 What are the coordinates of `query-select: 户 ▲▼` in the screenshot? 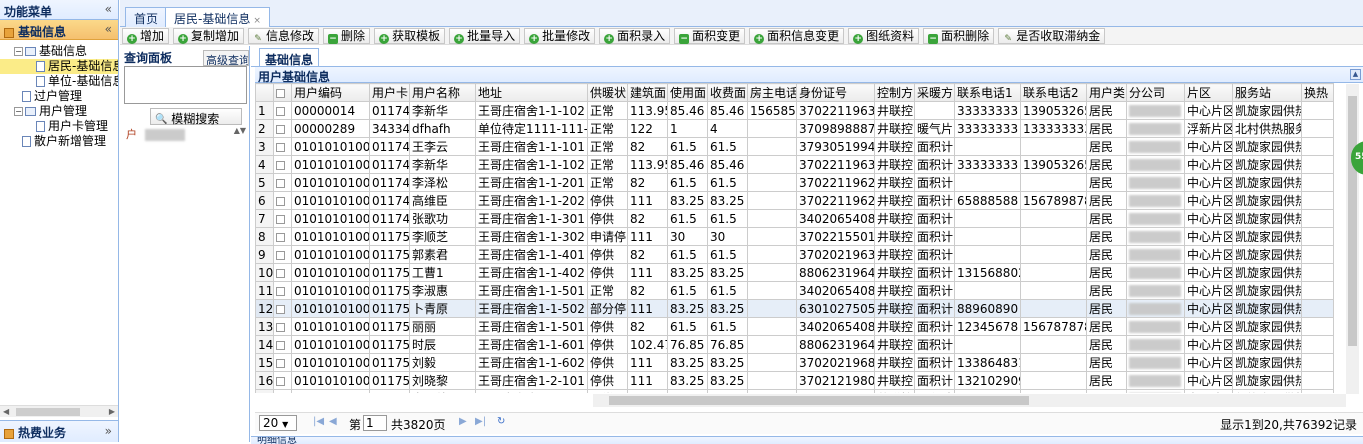 It's located at (186, 133).